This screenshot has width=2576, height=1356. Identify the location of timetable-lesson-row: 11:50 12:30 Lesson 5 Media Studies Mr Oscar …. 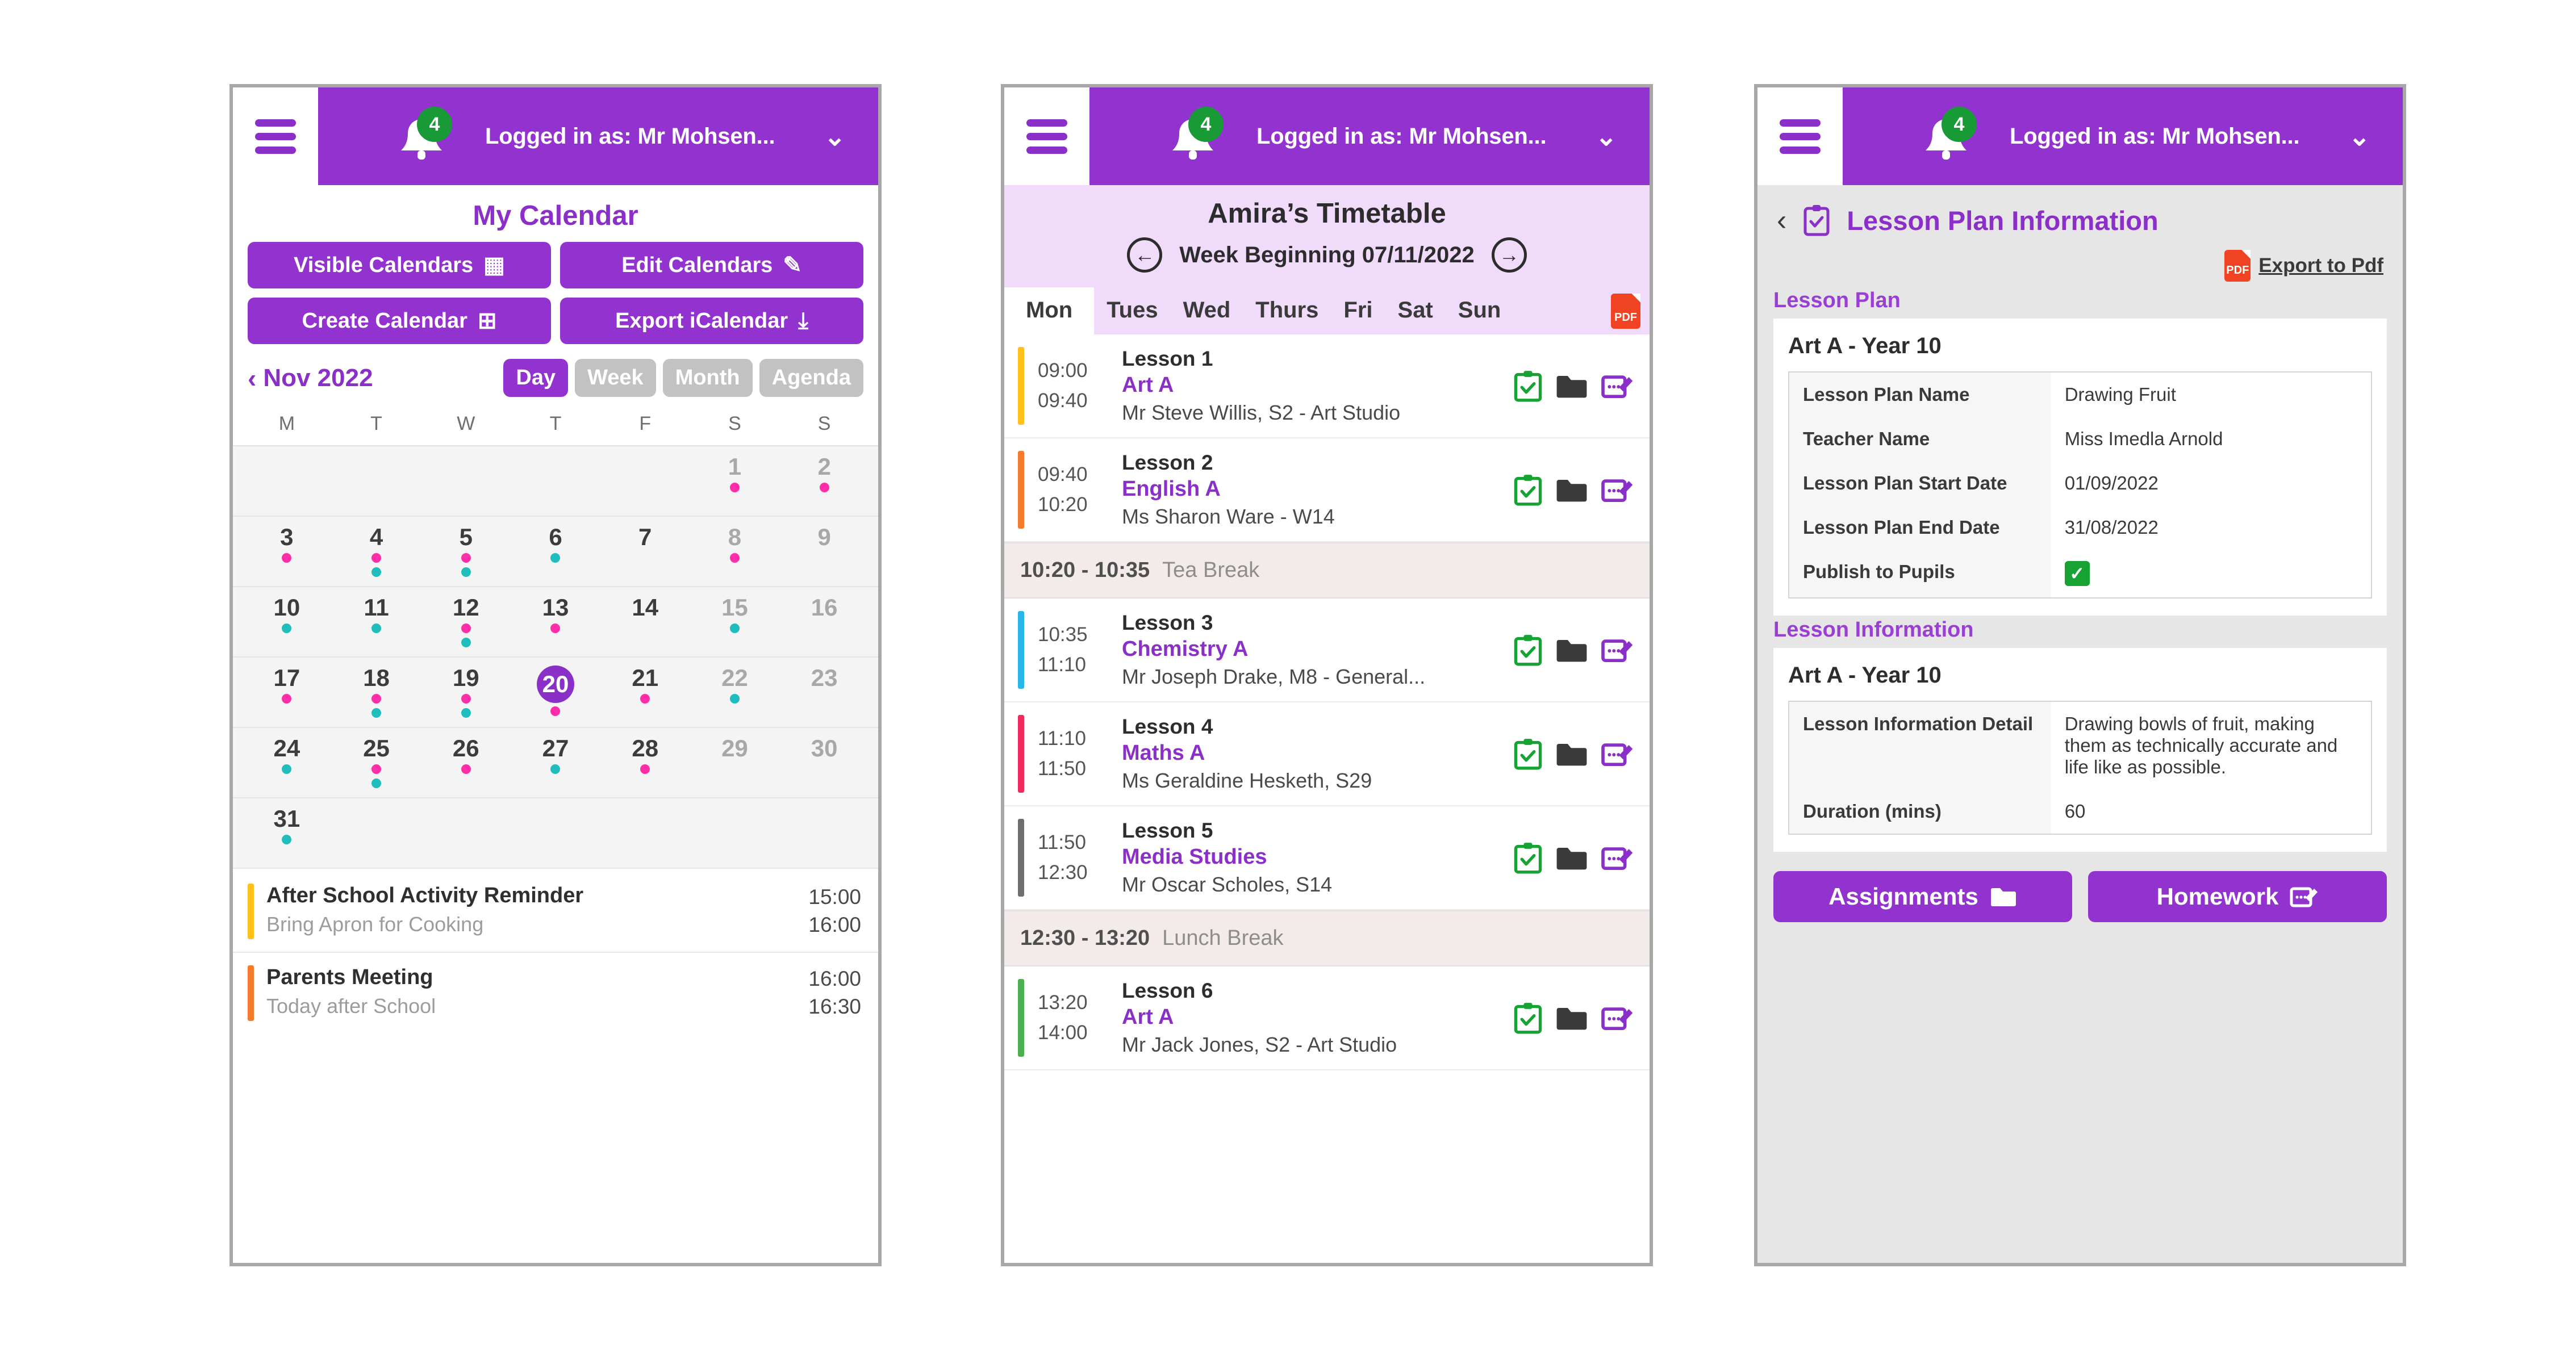
(1327, 858).